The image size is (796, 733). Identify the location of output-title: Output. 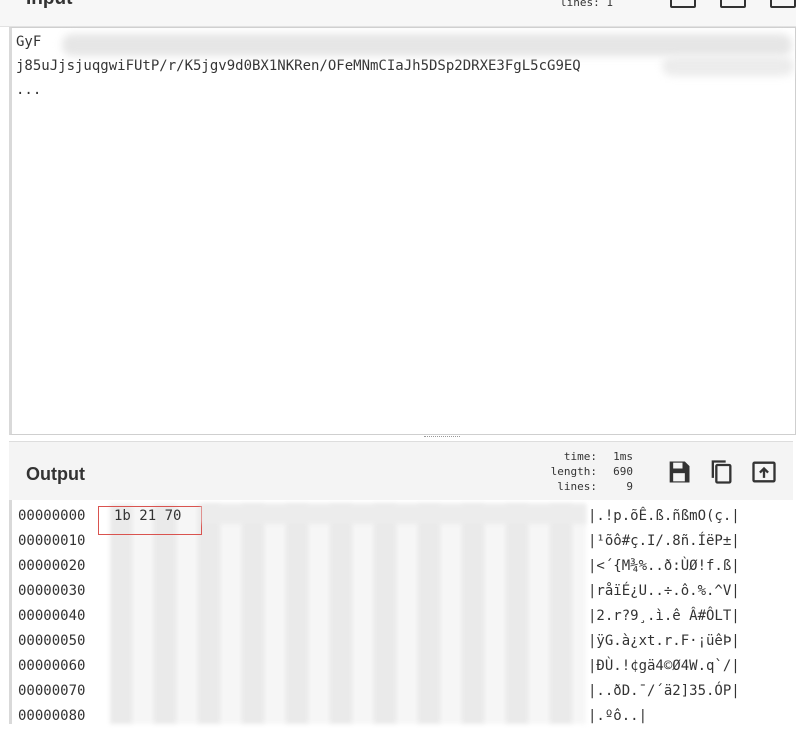
(55, 474).